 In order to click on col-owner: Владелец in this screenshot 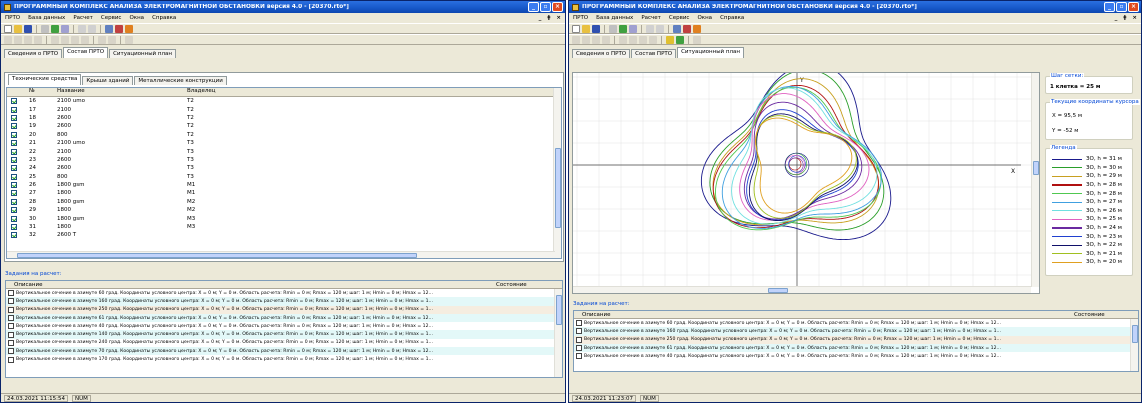, I will do `click(245, 92)`.